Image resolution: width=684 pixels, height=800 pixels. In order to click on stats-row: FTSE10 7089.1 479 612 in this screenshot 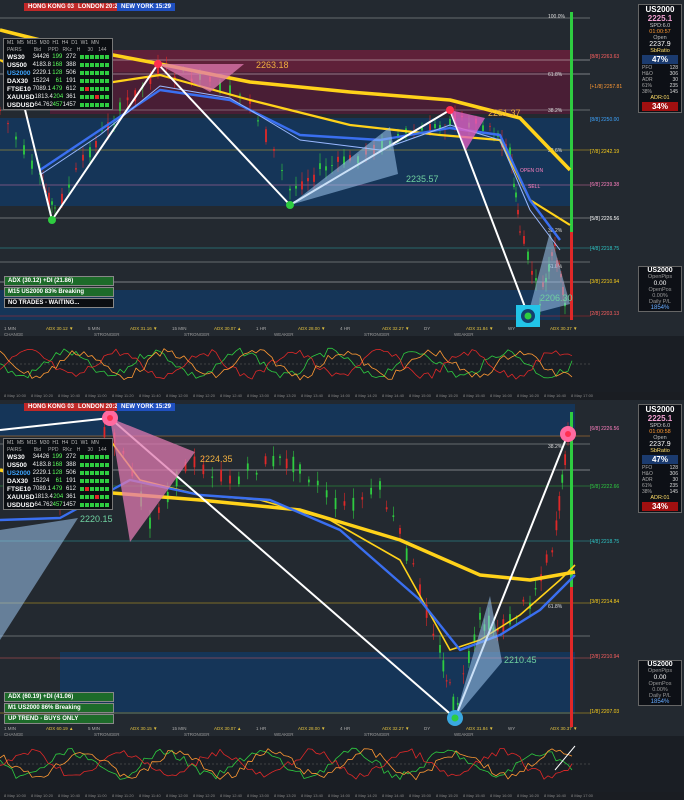, I will do `click(58, 489)`.